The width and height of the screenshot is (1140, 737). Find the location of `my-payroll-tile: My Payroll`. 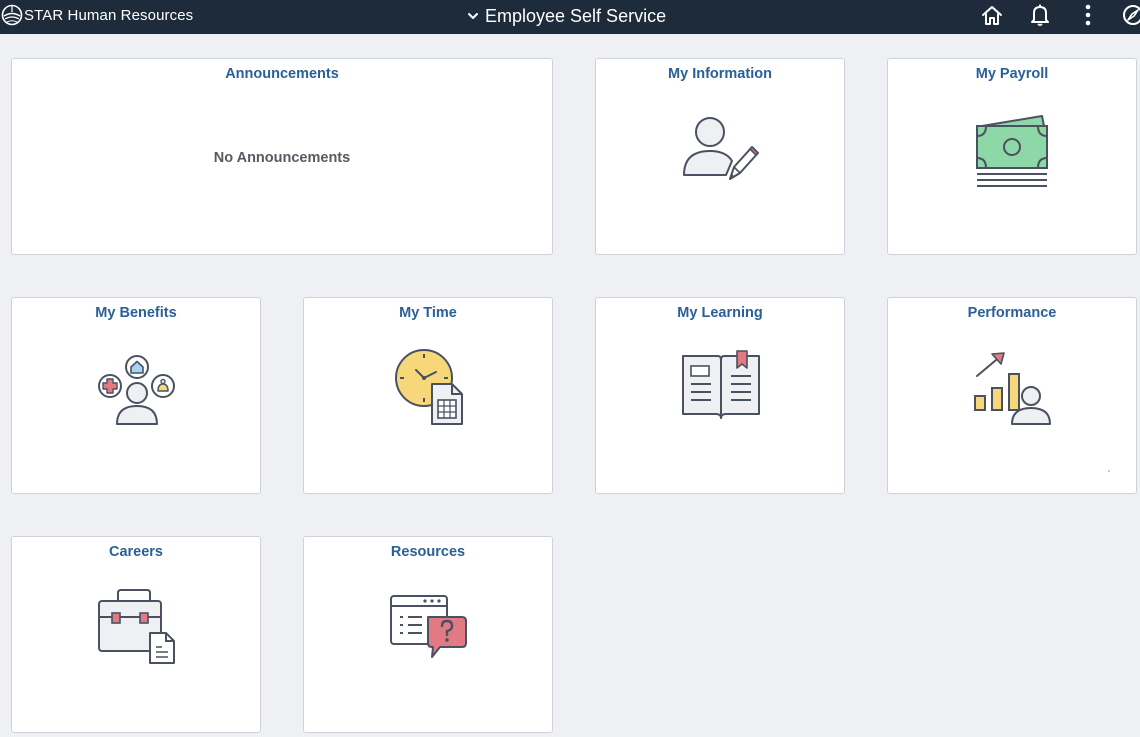

my-payroll-tile: My Payroll is located at coordinates (1012, 156).